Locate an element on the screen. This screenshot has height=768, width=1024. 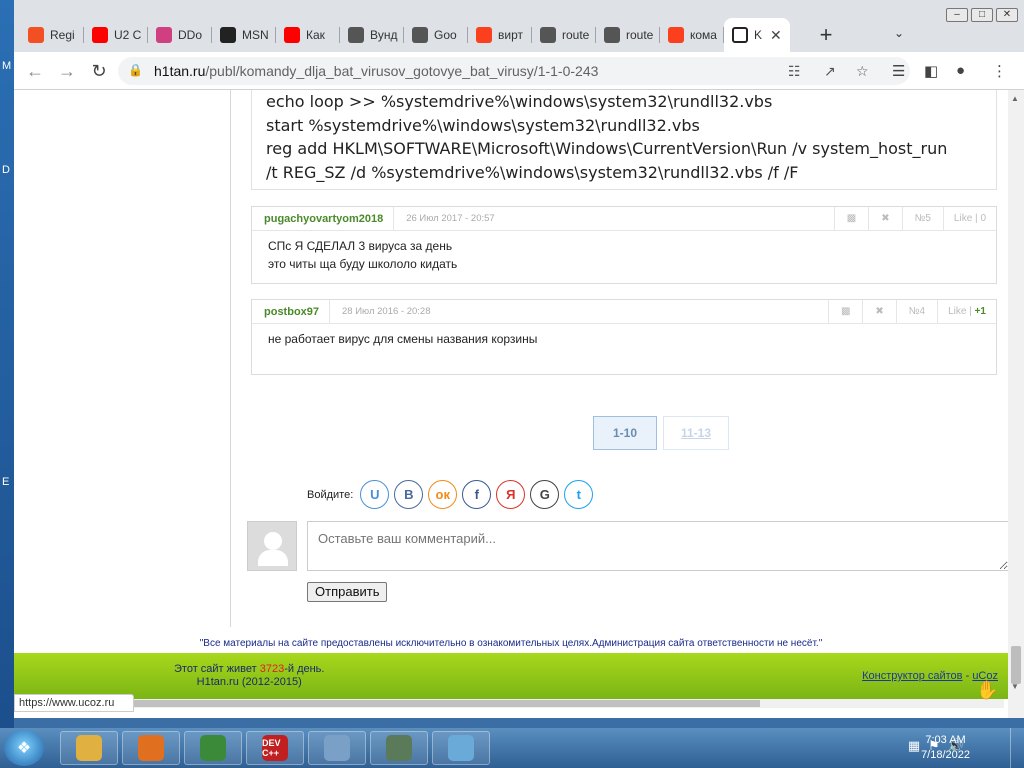
browser-tab: Goo is located at coordinates (436, 35).